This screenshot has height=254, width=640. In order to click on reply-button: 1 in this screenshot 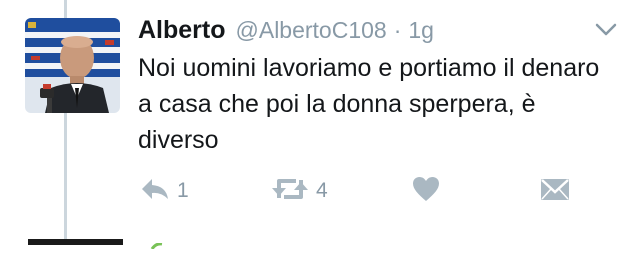, I will do `click(164, 191)`.